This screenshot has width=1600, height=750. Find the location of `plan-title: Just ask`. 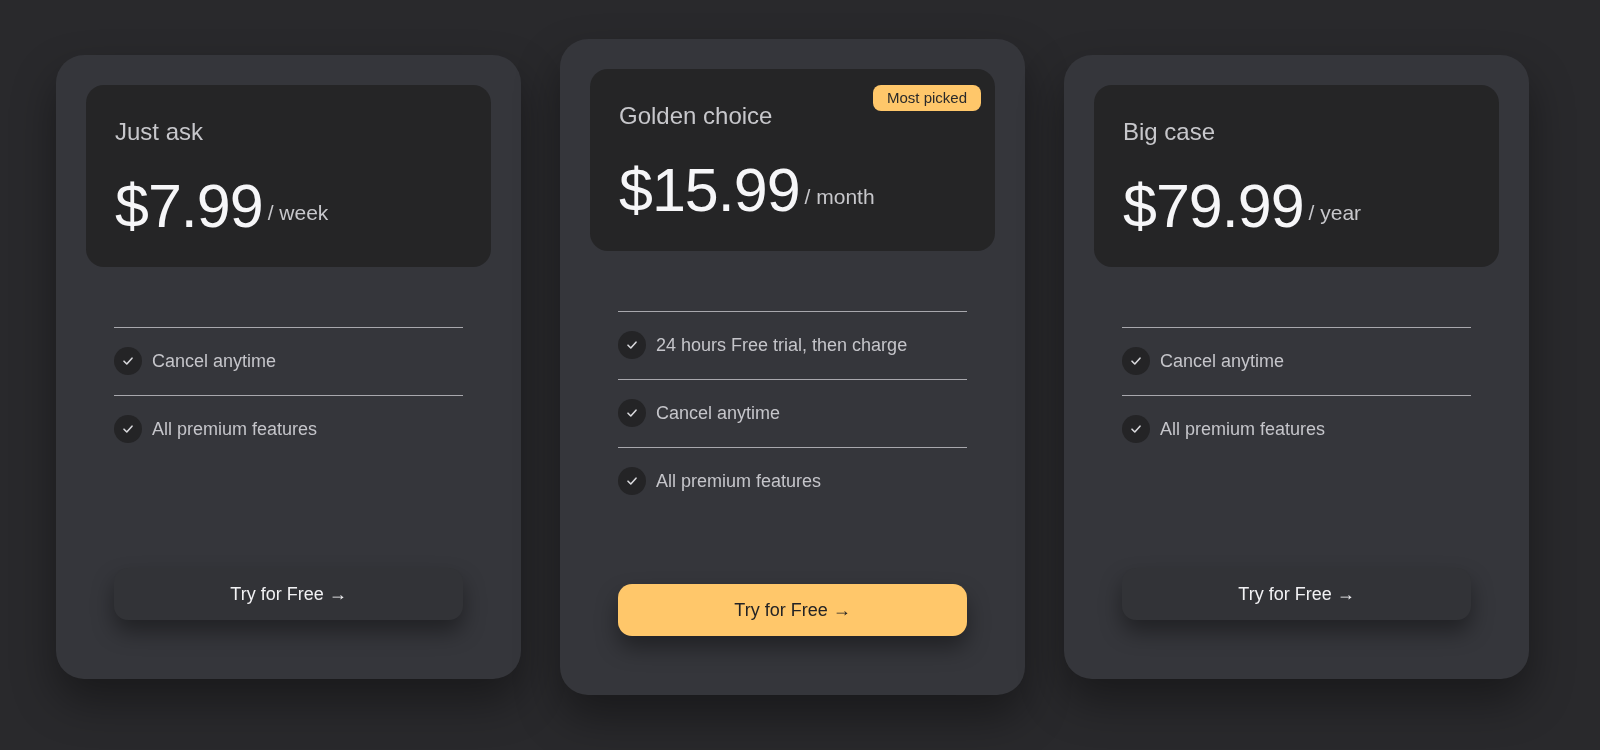

plan-title: Just ask is located at coordinates (159, 131).